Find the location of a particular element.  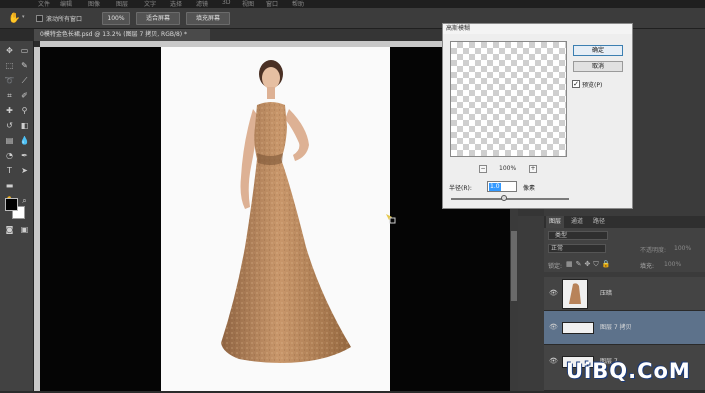

eyedropper-tool-icon: ⟋ is located at coordinates (24, 80).